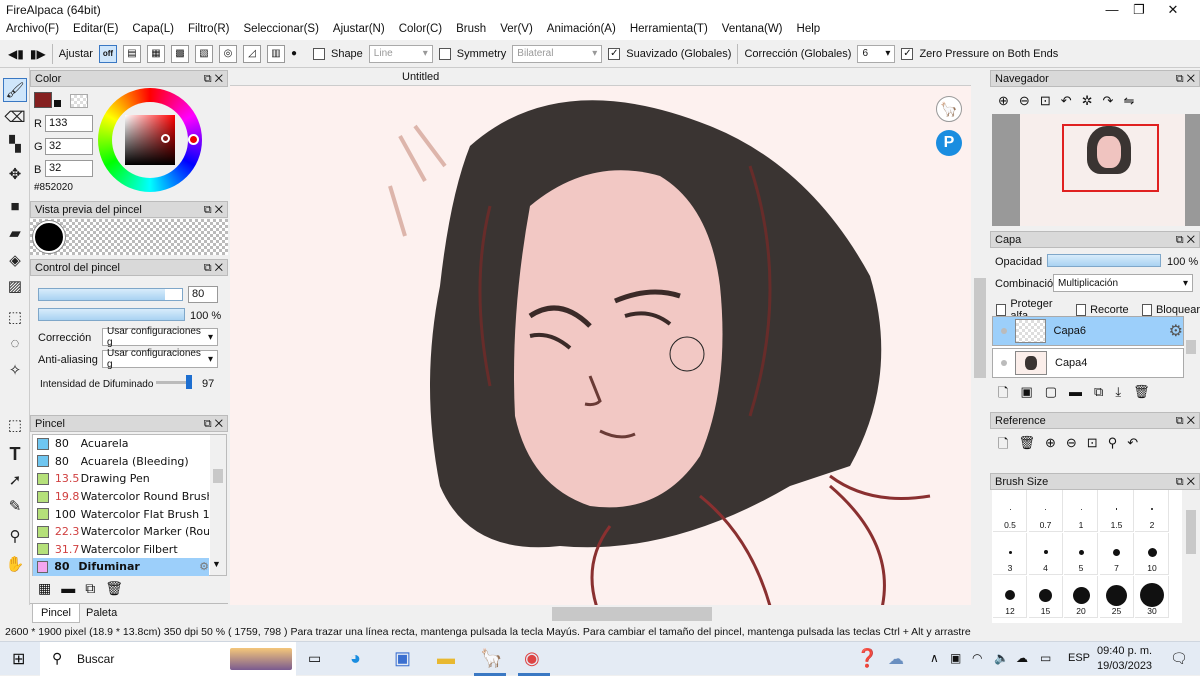 The height and width of the screenshot is (676, 1200). What do you see at coordinates (69, 146) in the screenshot?
I see `g-input: 32` at bounding box center [69, 146].